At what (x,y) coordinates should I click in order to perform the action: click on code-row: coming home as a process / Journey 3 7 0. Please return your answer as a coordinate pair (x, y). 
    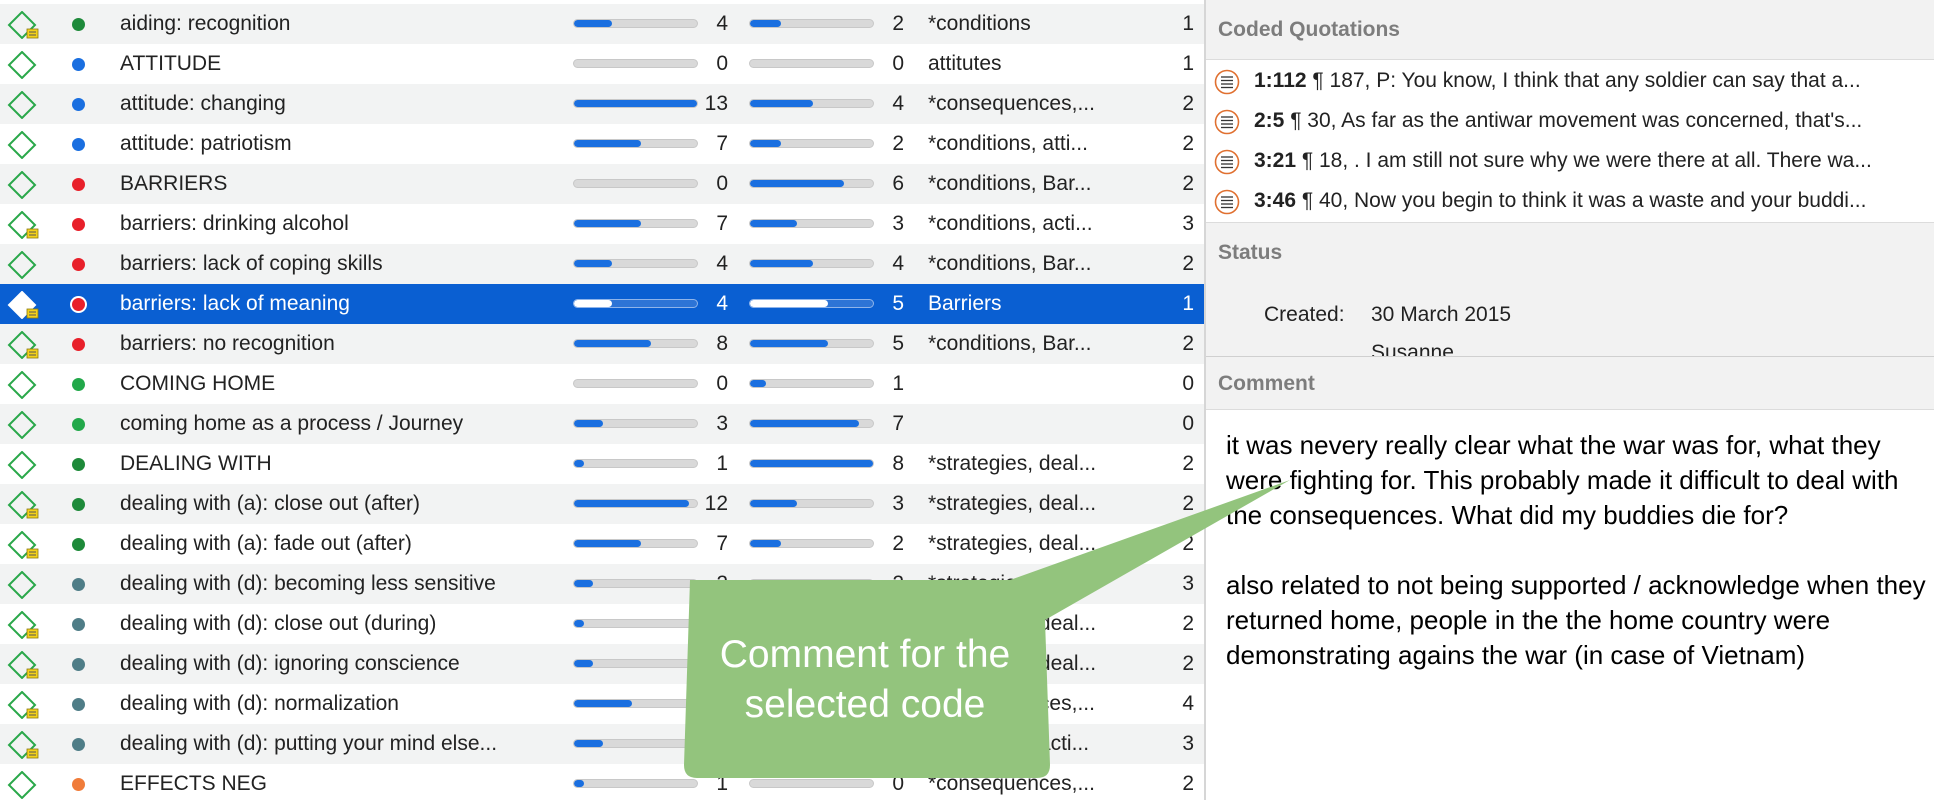
    Looking at the image, I should click on (602, 424).